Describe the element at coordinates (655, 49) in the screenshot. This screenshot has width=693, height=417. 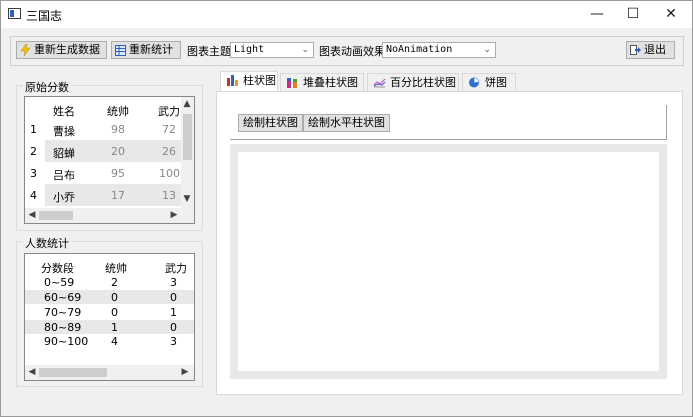
I see `exit-label: 退出` at that location.